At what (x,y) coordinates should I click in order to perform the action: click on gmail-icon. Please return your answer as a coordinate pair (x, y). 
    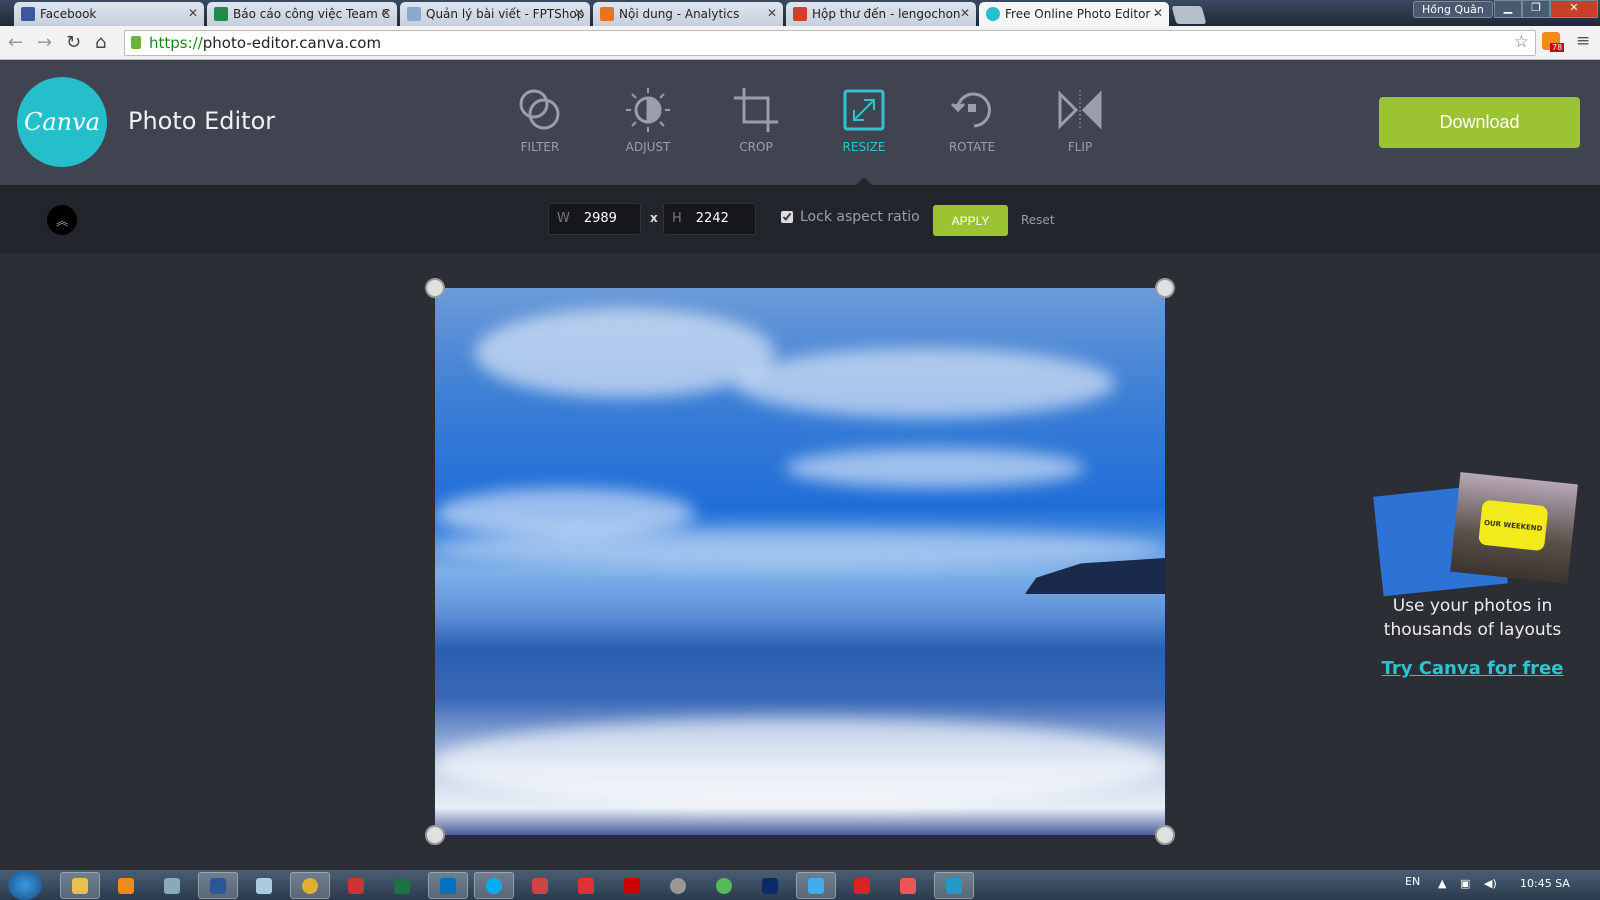
    Looking at the image, I should click on (800, 14).